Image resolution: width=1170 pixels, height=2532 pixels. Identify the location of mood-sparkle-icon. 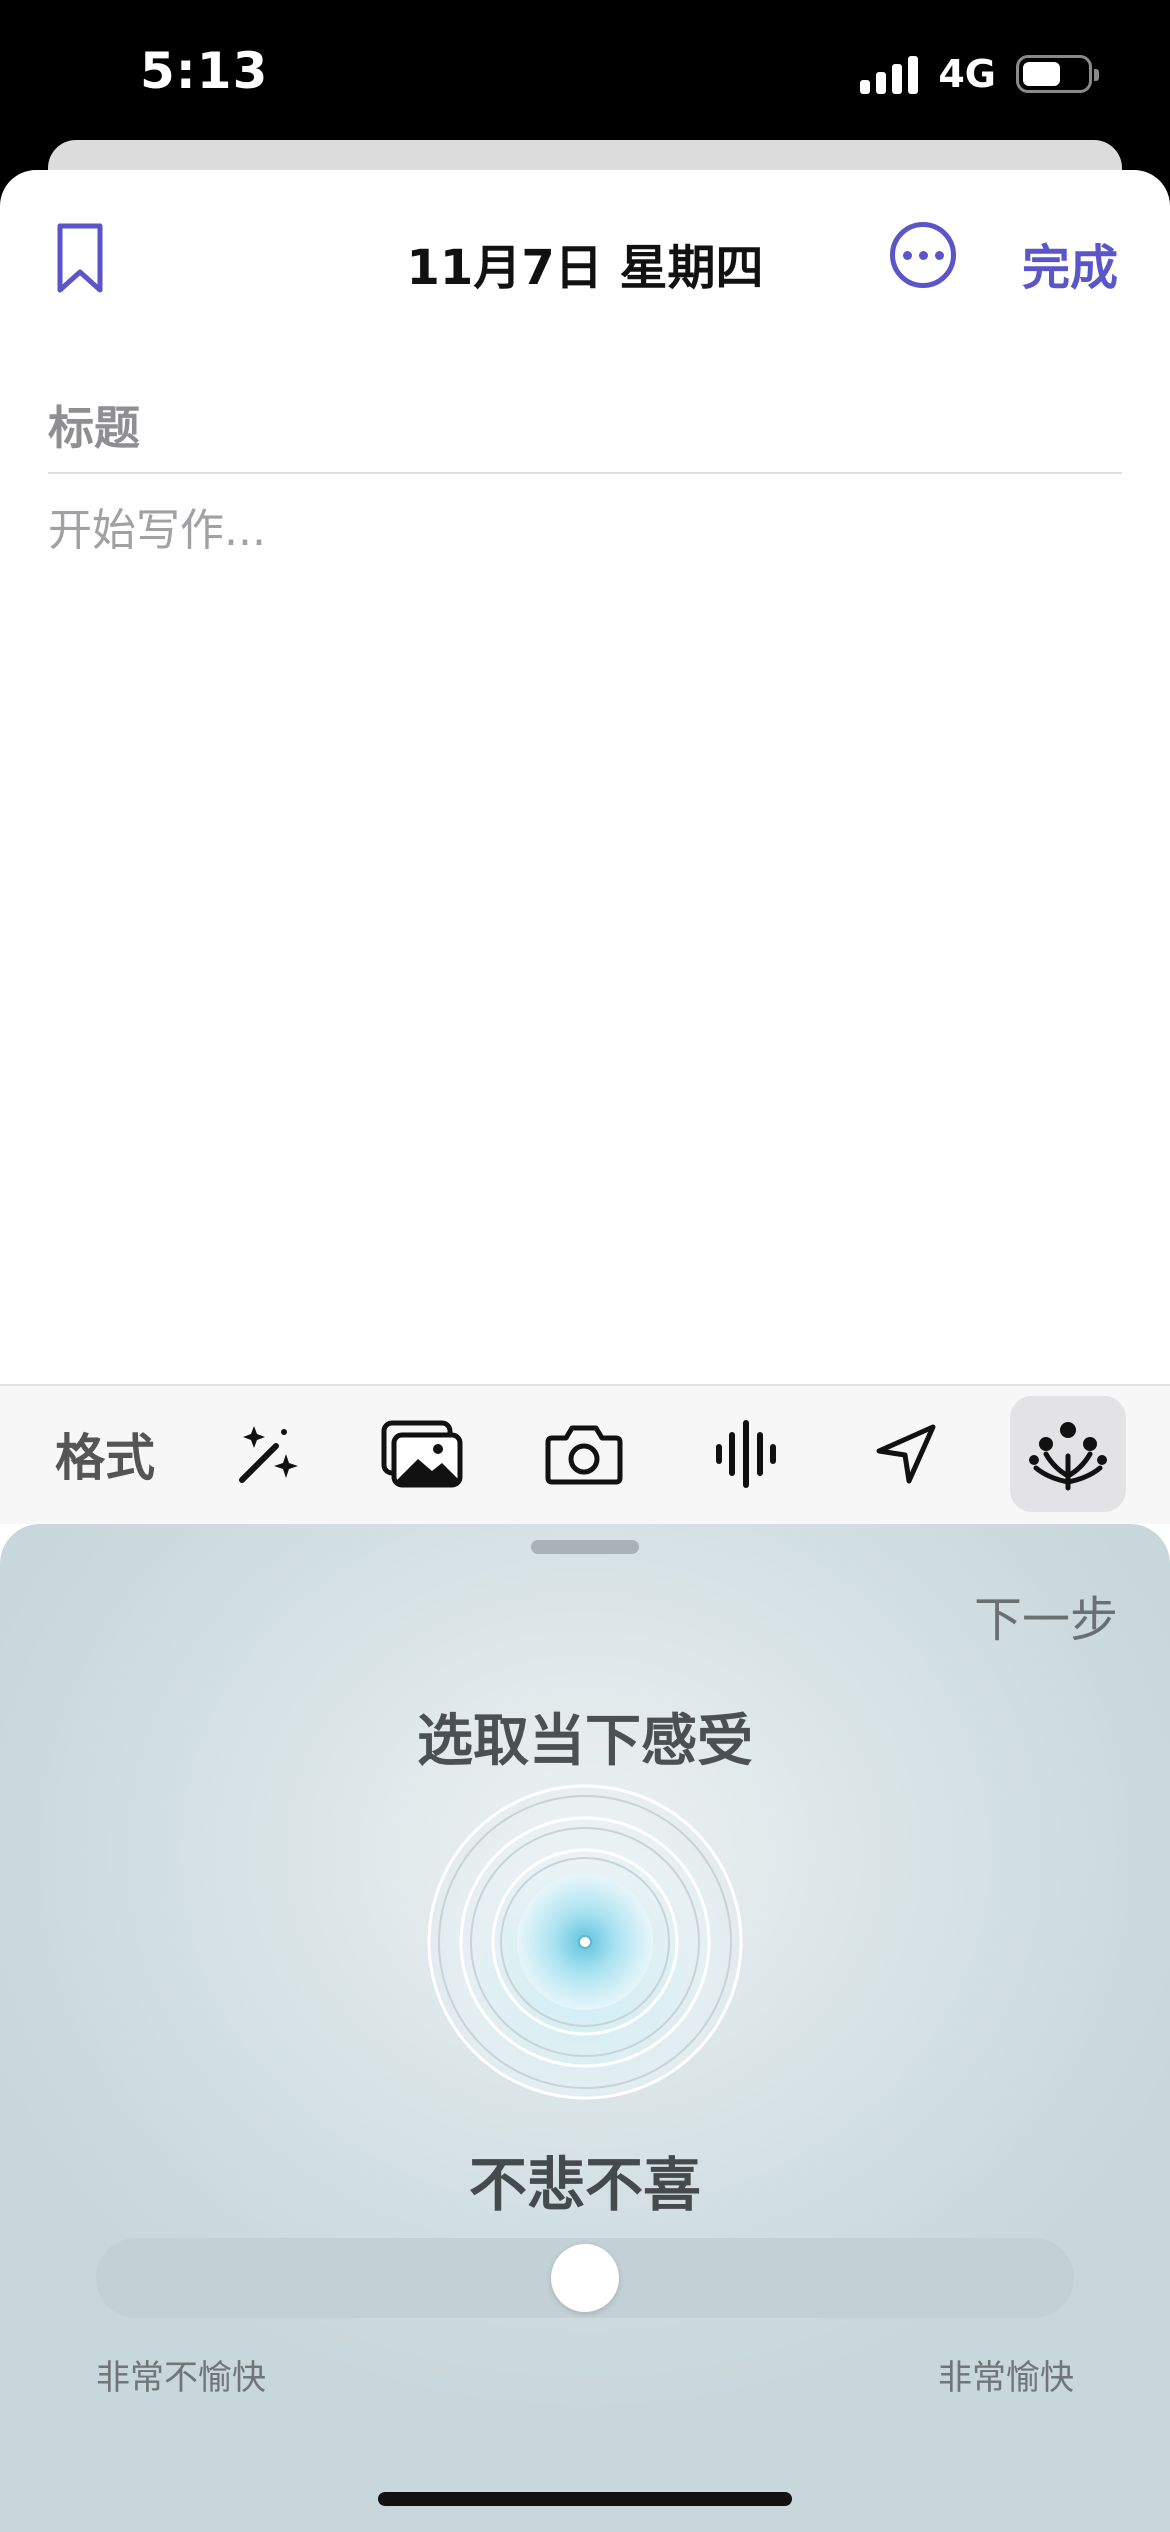
(1068, 1456).